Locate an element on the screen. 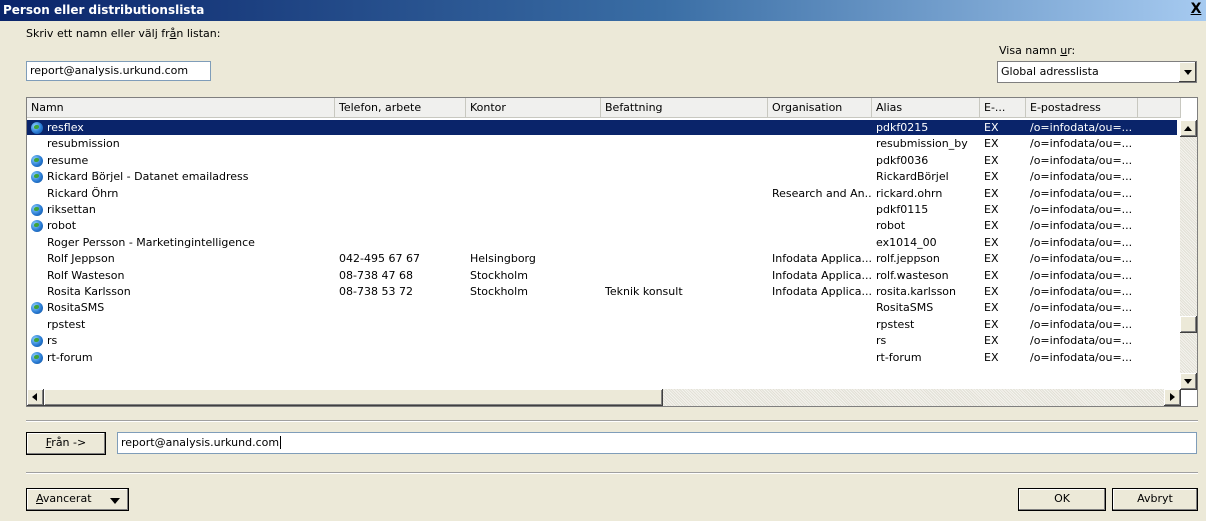  advanced-button: Avancerat is located at coordinates (77, 499).